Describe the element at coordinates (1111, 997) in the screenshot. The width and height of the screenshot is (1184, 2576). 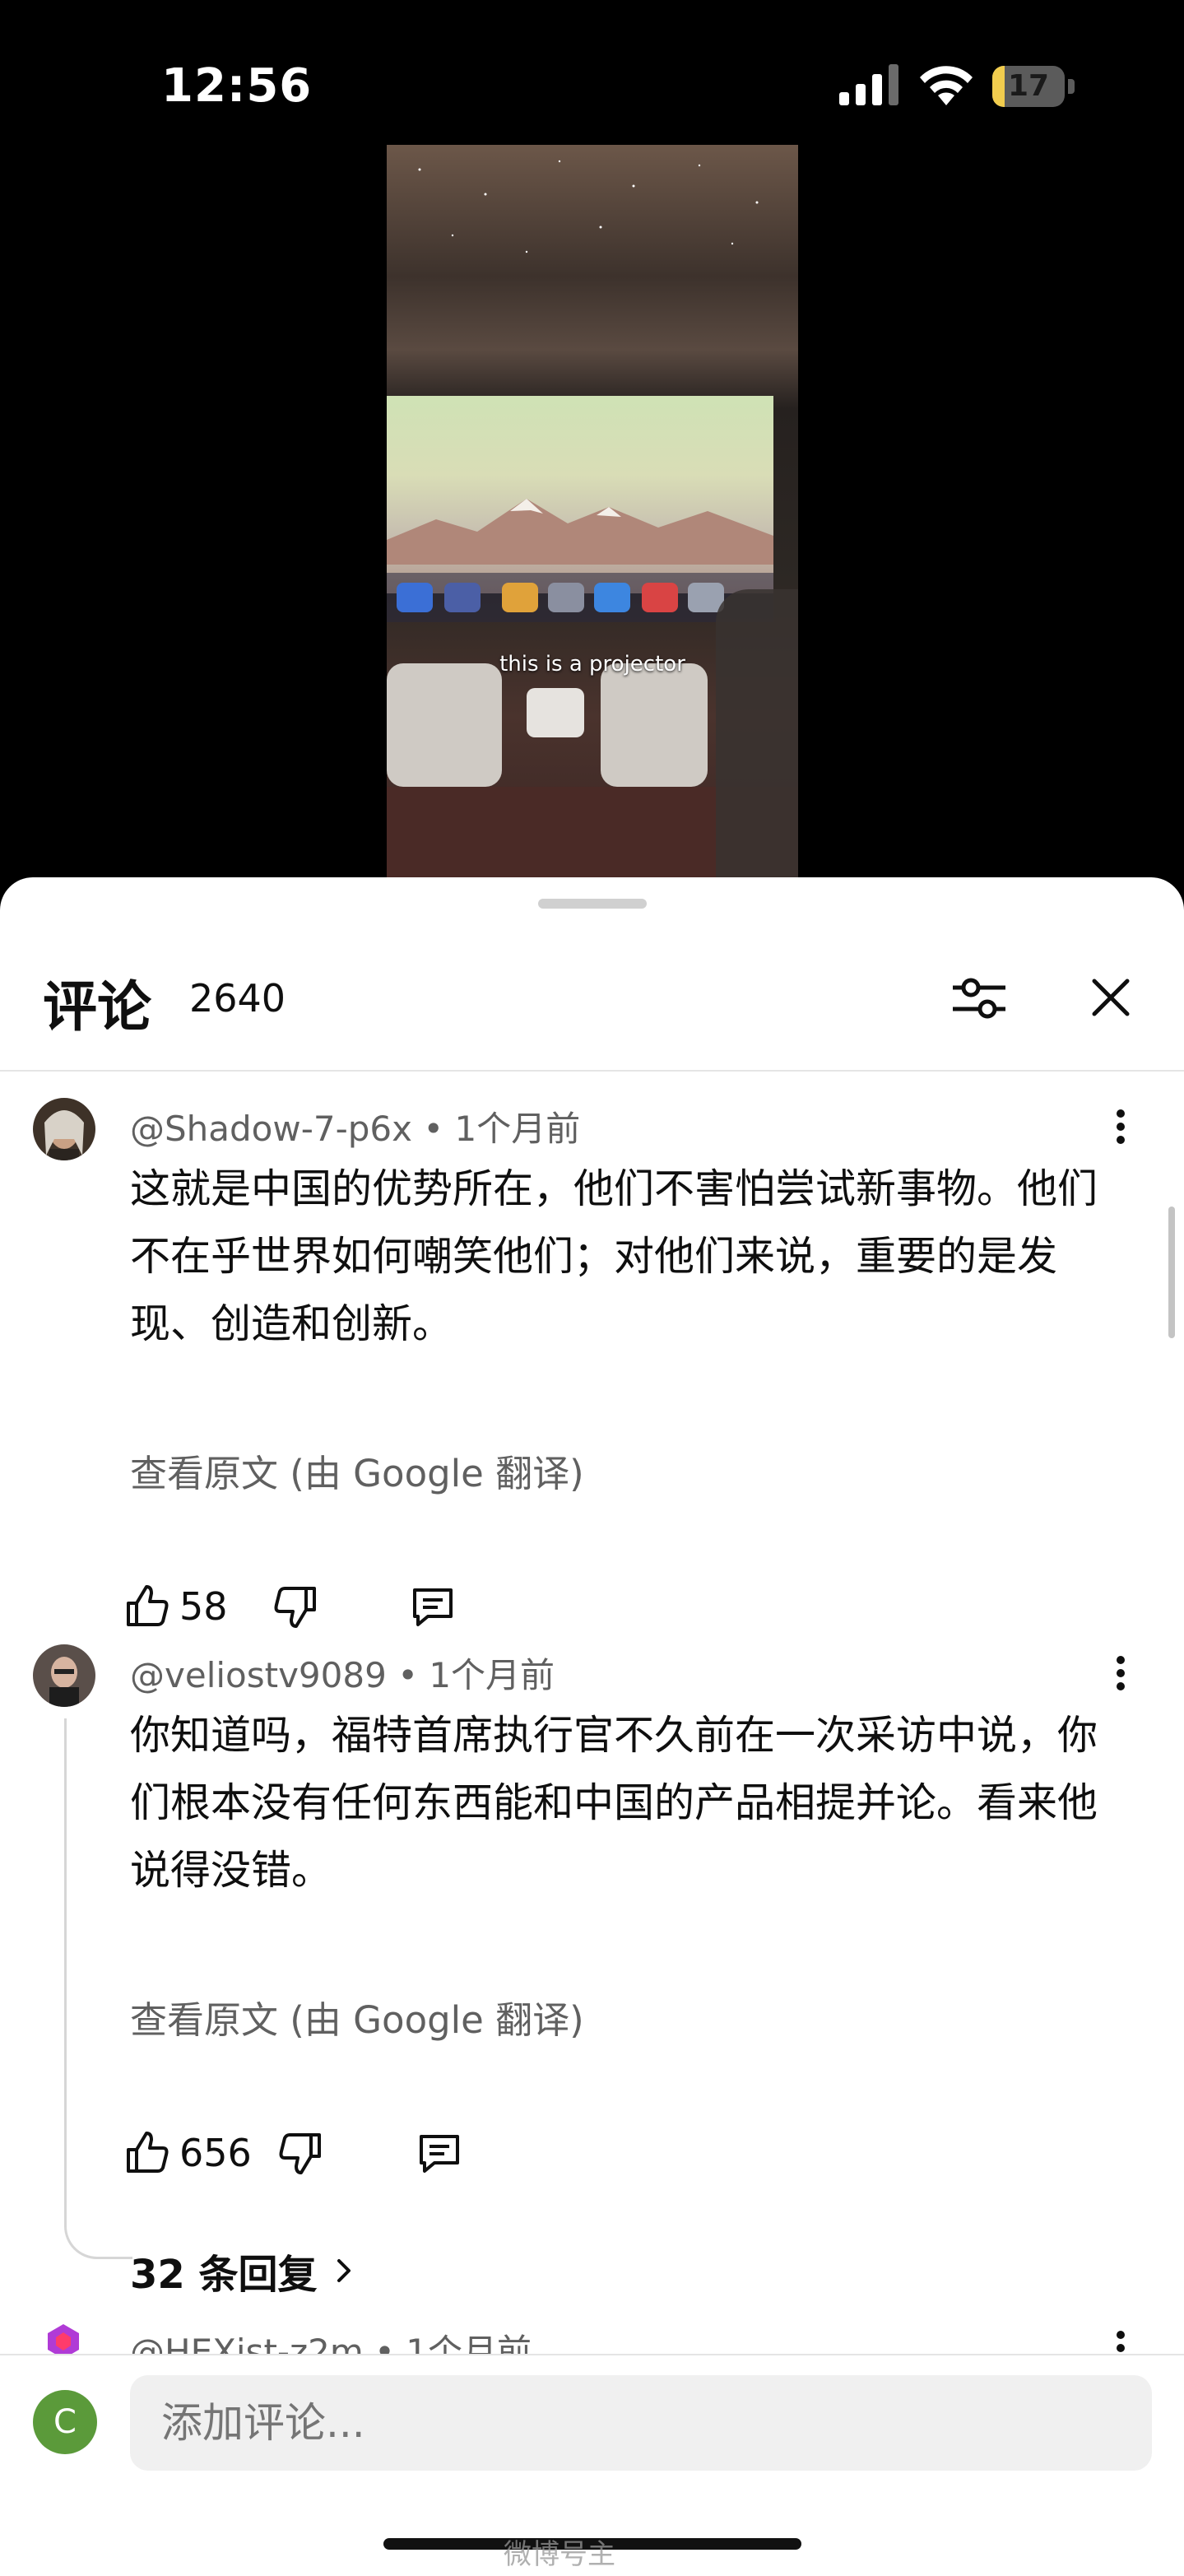
I see `close-icon` at that location.